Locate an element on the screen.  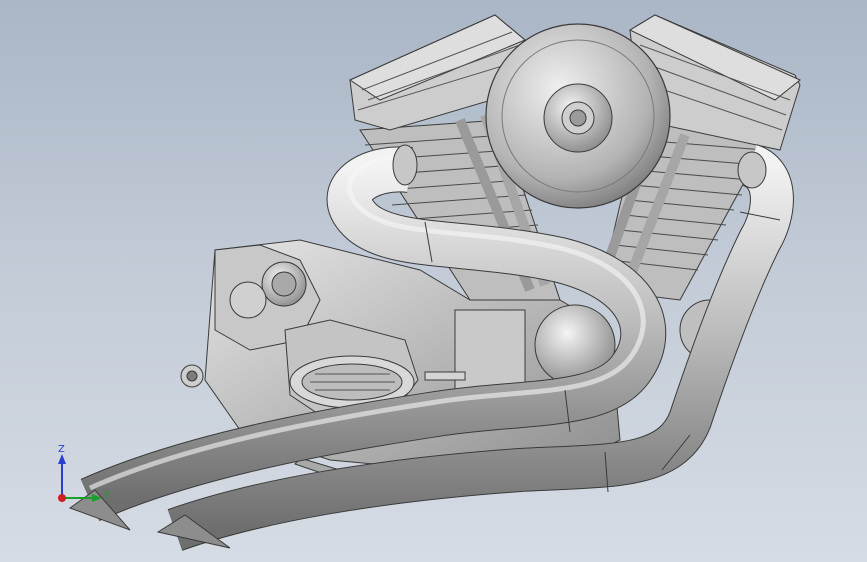
z-axis-arrow-icon is located at coordinates (62, 459).